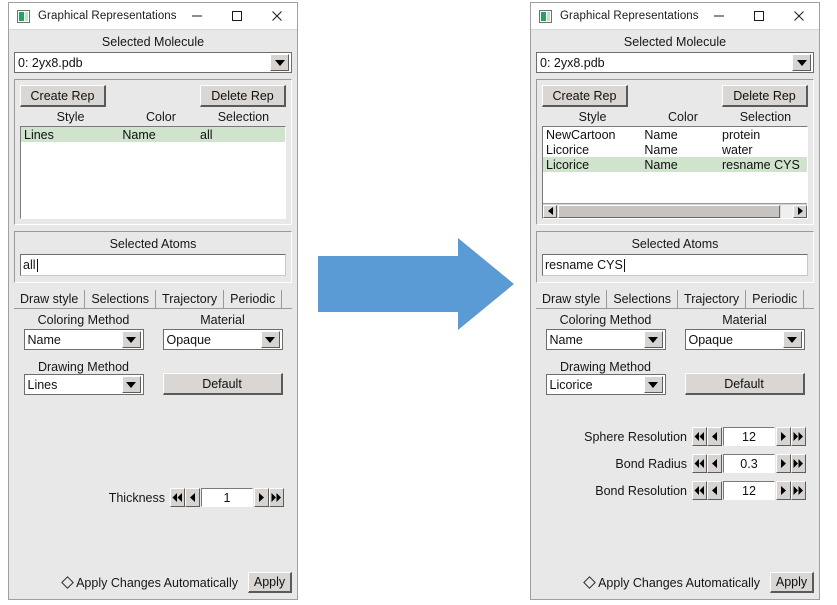  I want to click on scroll-right-icon, so click(800, 211).